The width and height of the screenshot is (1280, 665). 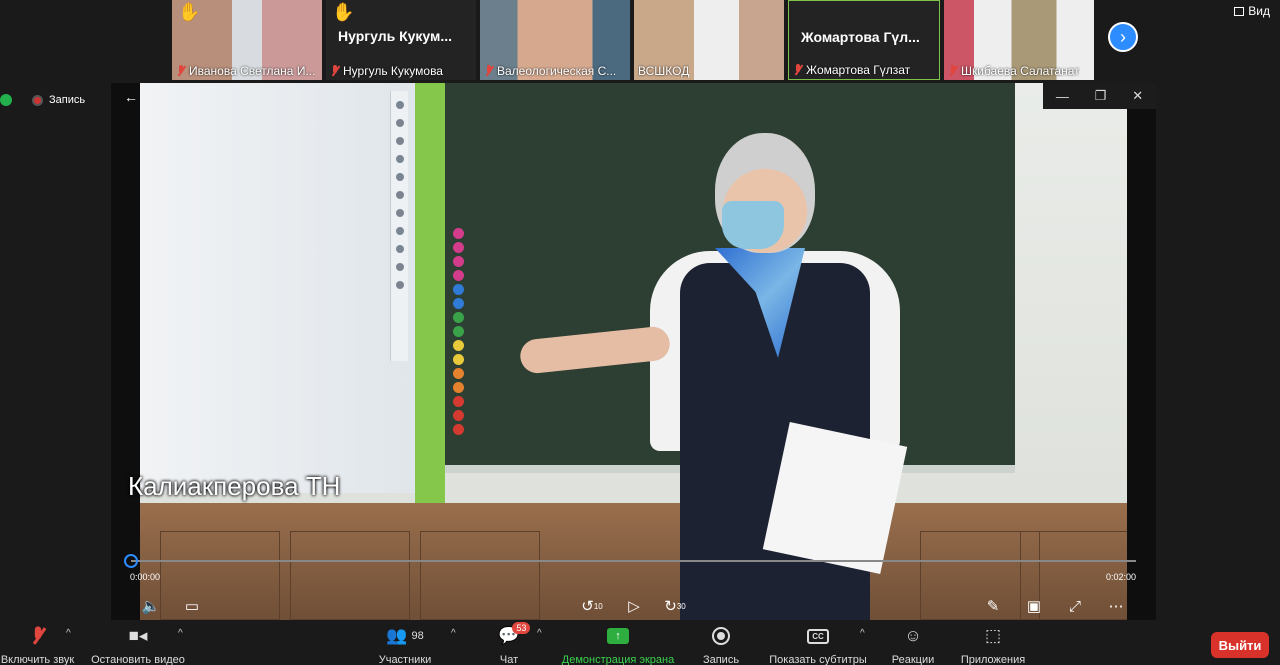 What do you see at coordinates (393, 71) in the screenshot?
I see `participant-name: Нургуль Кукумова` at bounding box center [393, 71].